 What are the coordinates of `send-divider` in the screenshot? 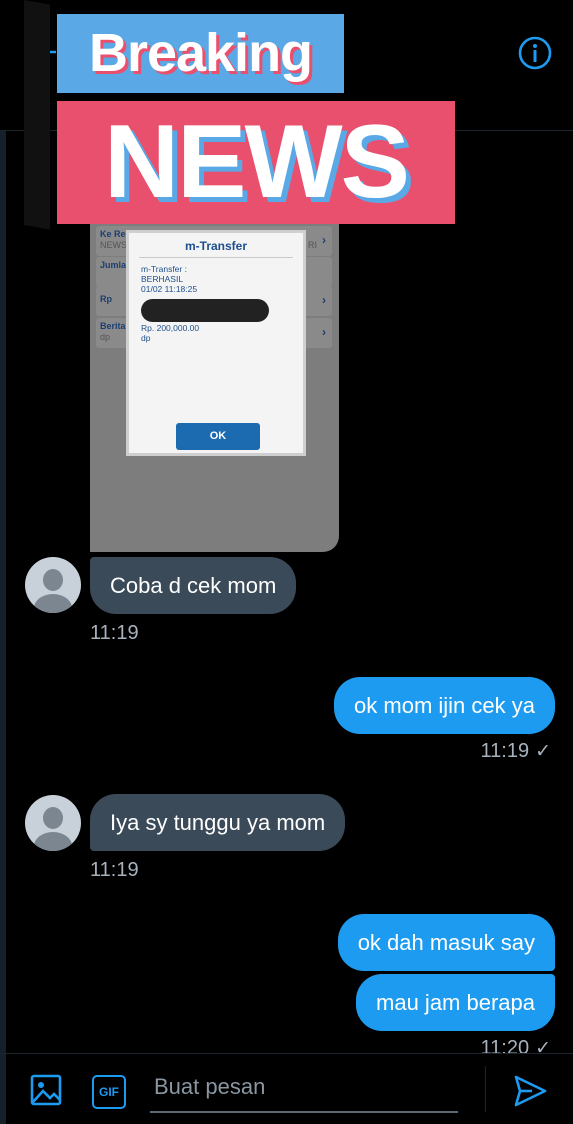 It's located at (485, 1089).